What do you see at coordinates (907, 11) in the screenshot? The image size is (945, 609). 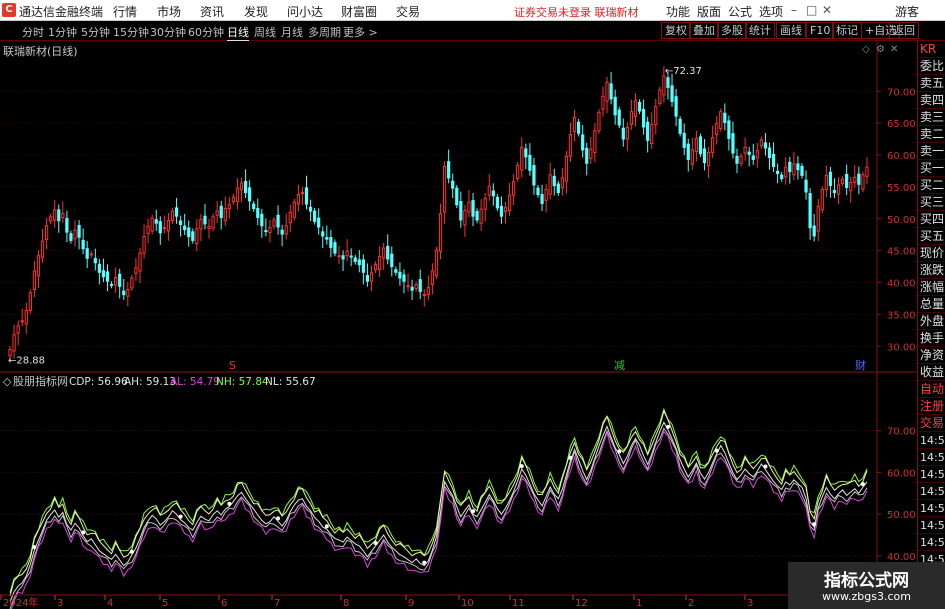 I see `guest-label: 游客` at bounding box center [907, 11].